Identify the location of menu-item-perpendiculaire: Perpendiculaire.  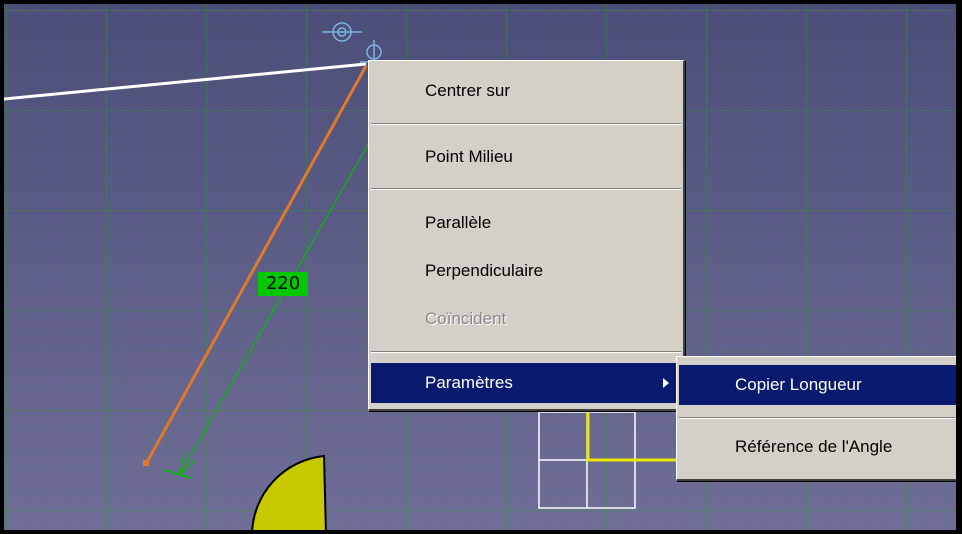
(526, 271).